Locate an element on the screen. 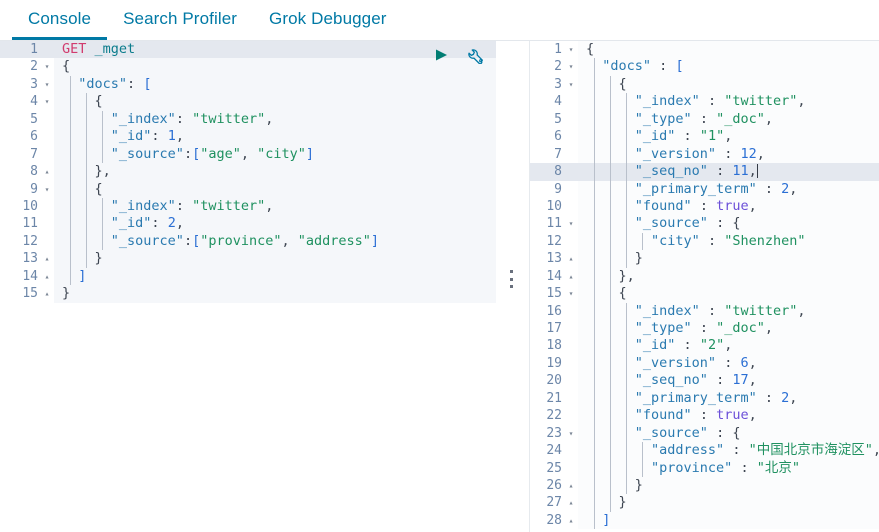 This screenshot has width=879, height=532. code-line: 6 "_id" : "1", is located at coordinates (704, 137).